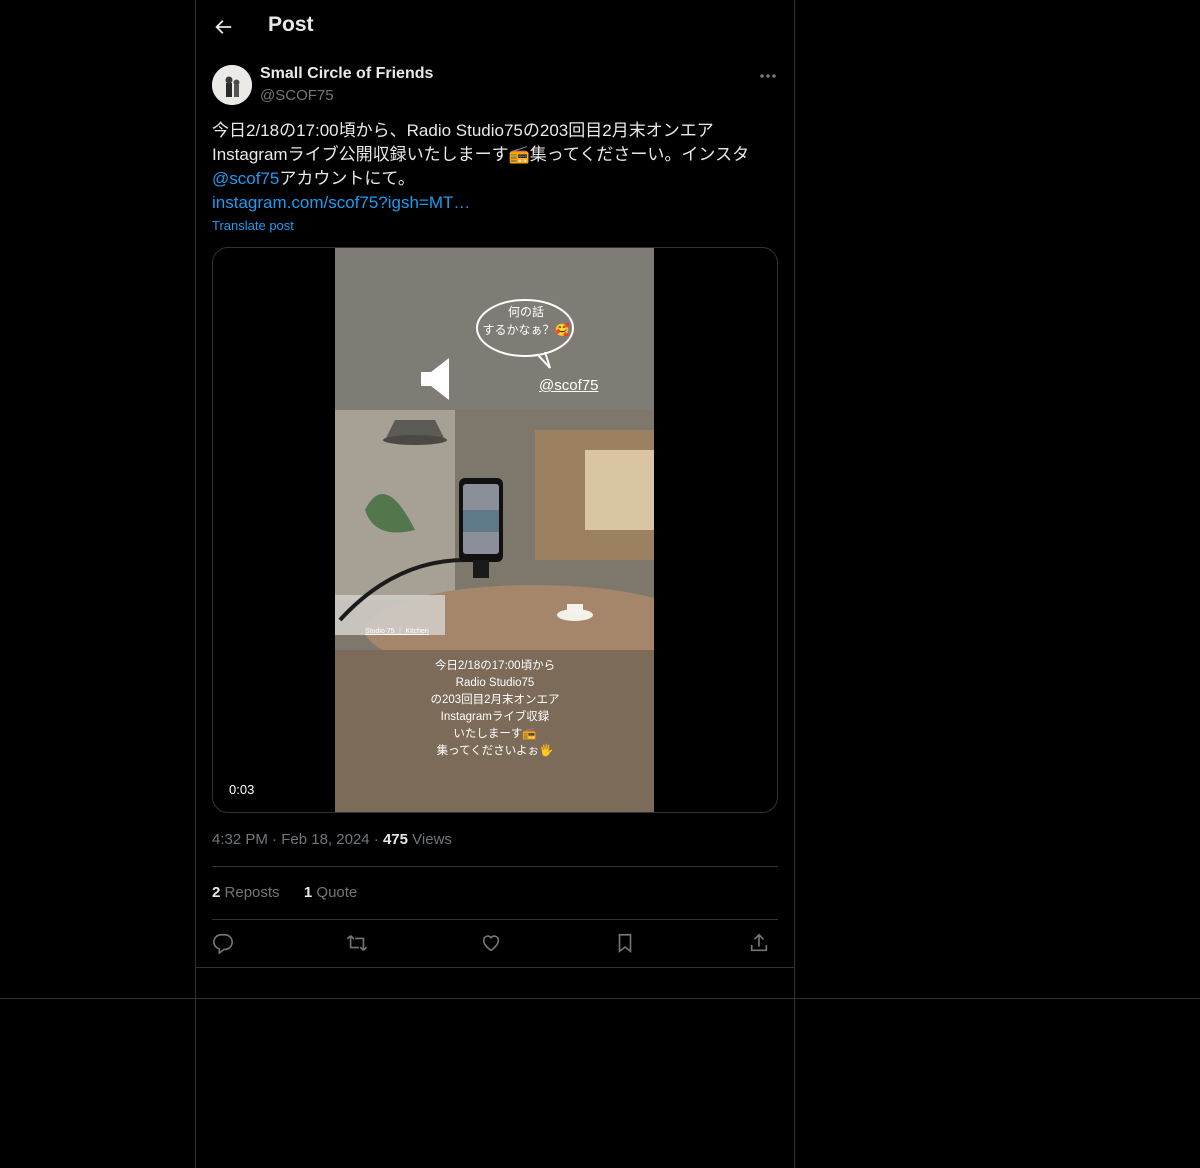 The height and width of the screenshot is (1168, 1200). I want to click on quotes-link: 1 Quote, so click(330, 892).